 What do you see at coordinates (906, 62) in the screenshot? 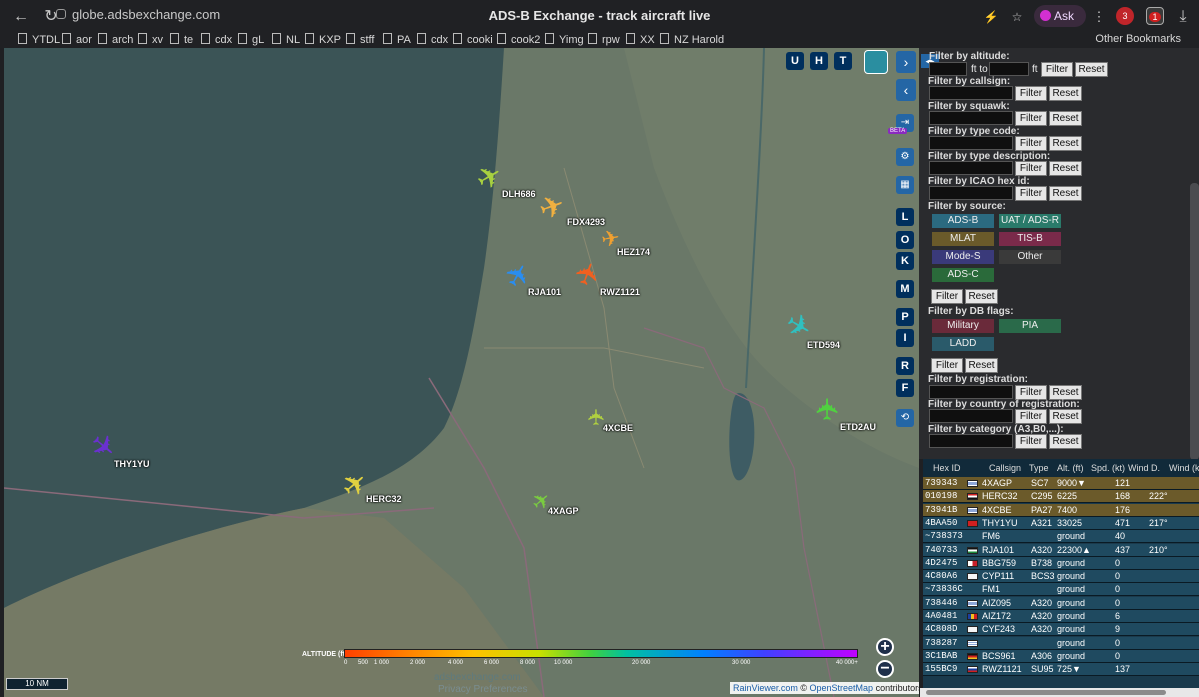
I see `expand-right-icon: ›` at bounding box center [906, 62].